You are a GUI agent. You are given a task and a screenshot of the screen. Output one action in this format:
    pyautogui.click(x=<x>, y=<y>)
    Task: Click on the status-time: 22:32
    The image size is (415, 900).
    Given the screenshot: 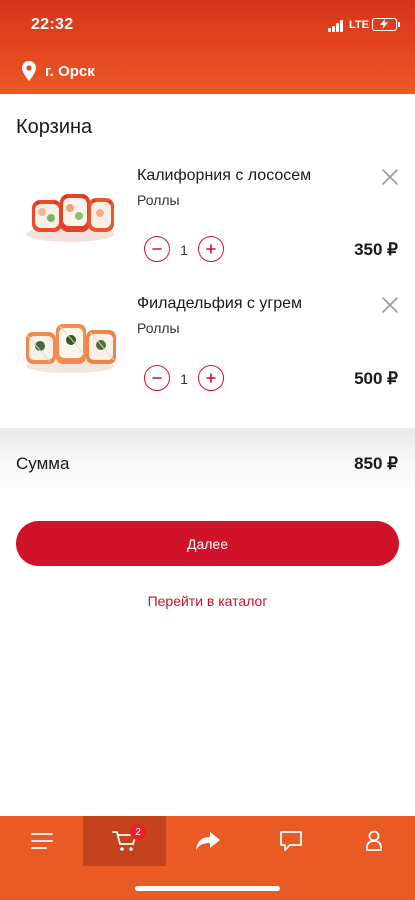 What is the action you would take?
    pyautogui.click(x=52, y=24)
    